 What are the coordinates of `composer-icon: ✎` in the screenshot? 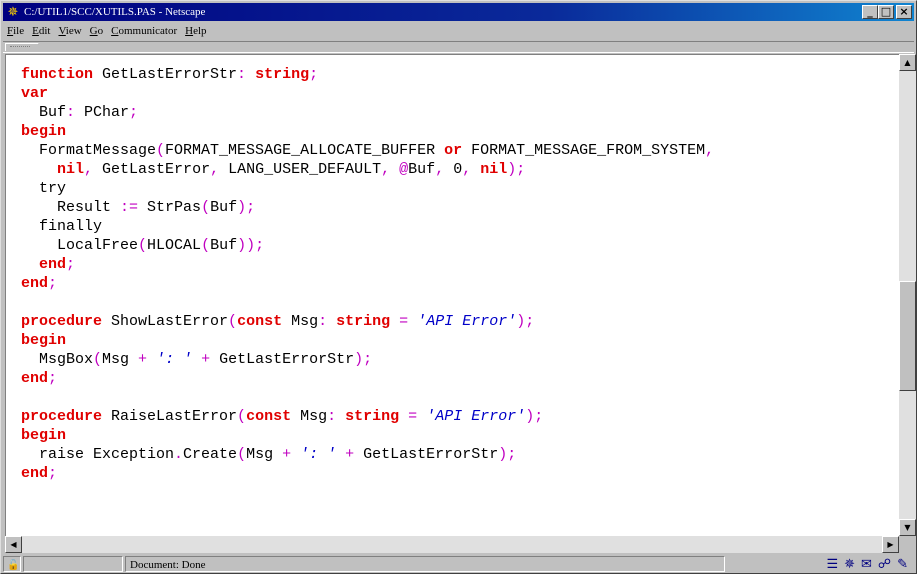 It's located at (902, 564).